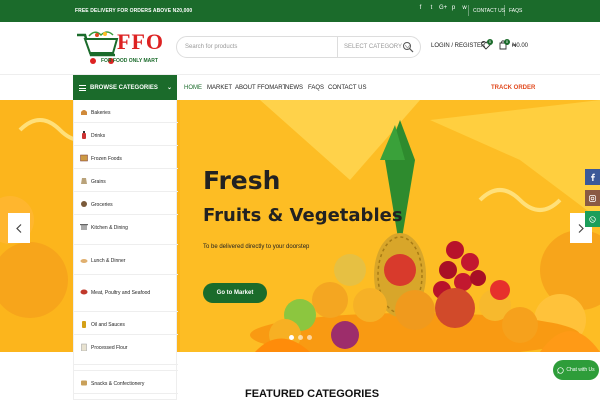 The height and width of the screenshot is (400, 600). I want to click on category-label: Grains, so click(98, 182).